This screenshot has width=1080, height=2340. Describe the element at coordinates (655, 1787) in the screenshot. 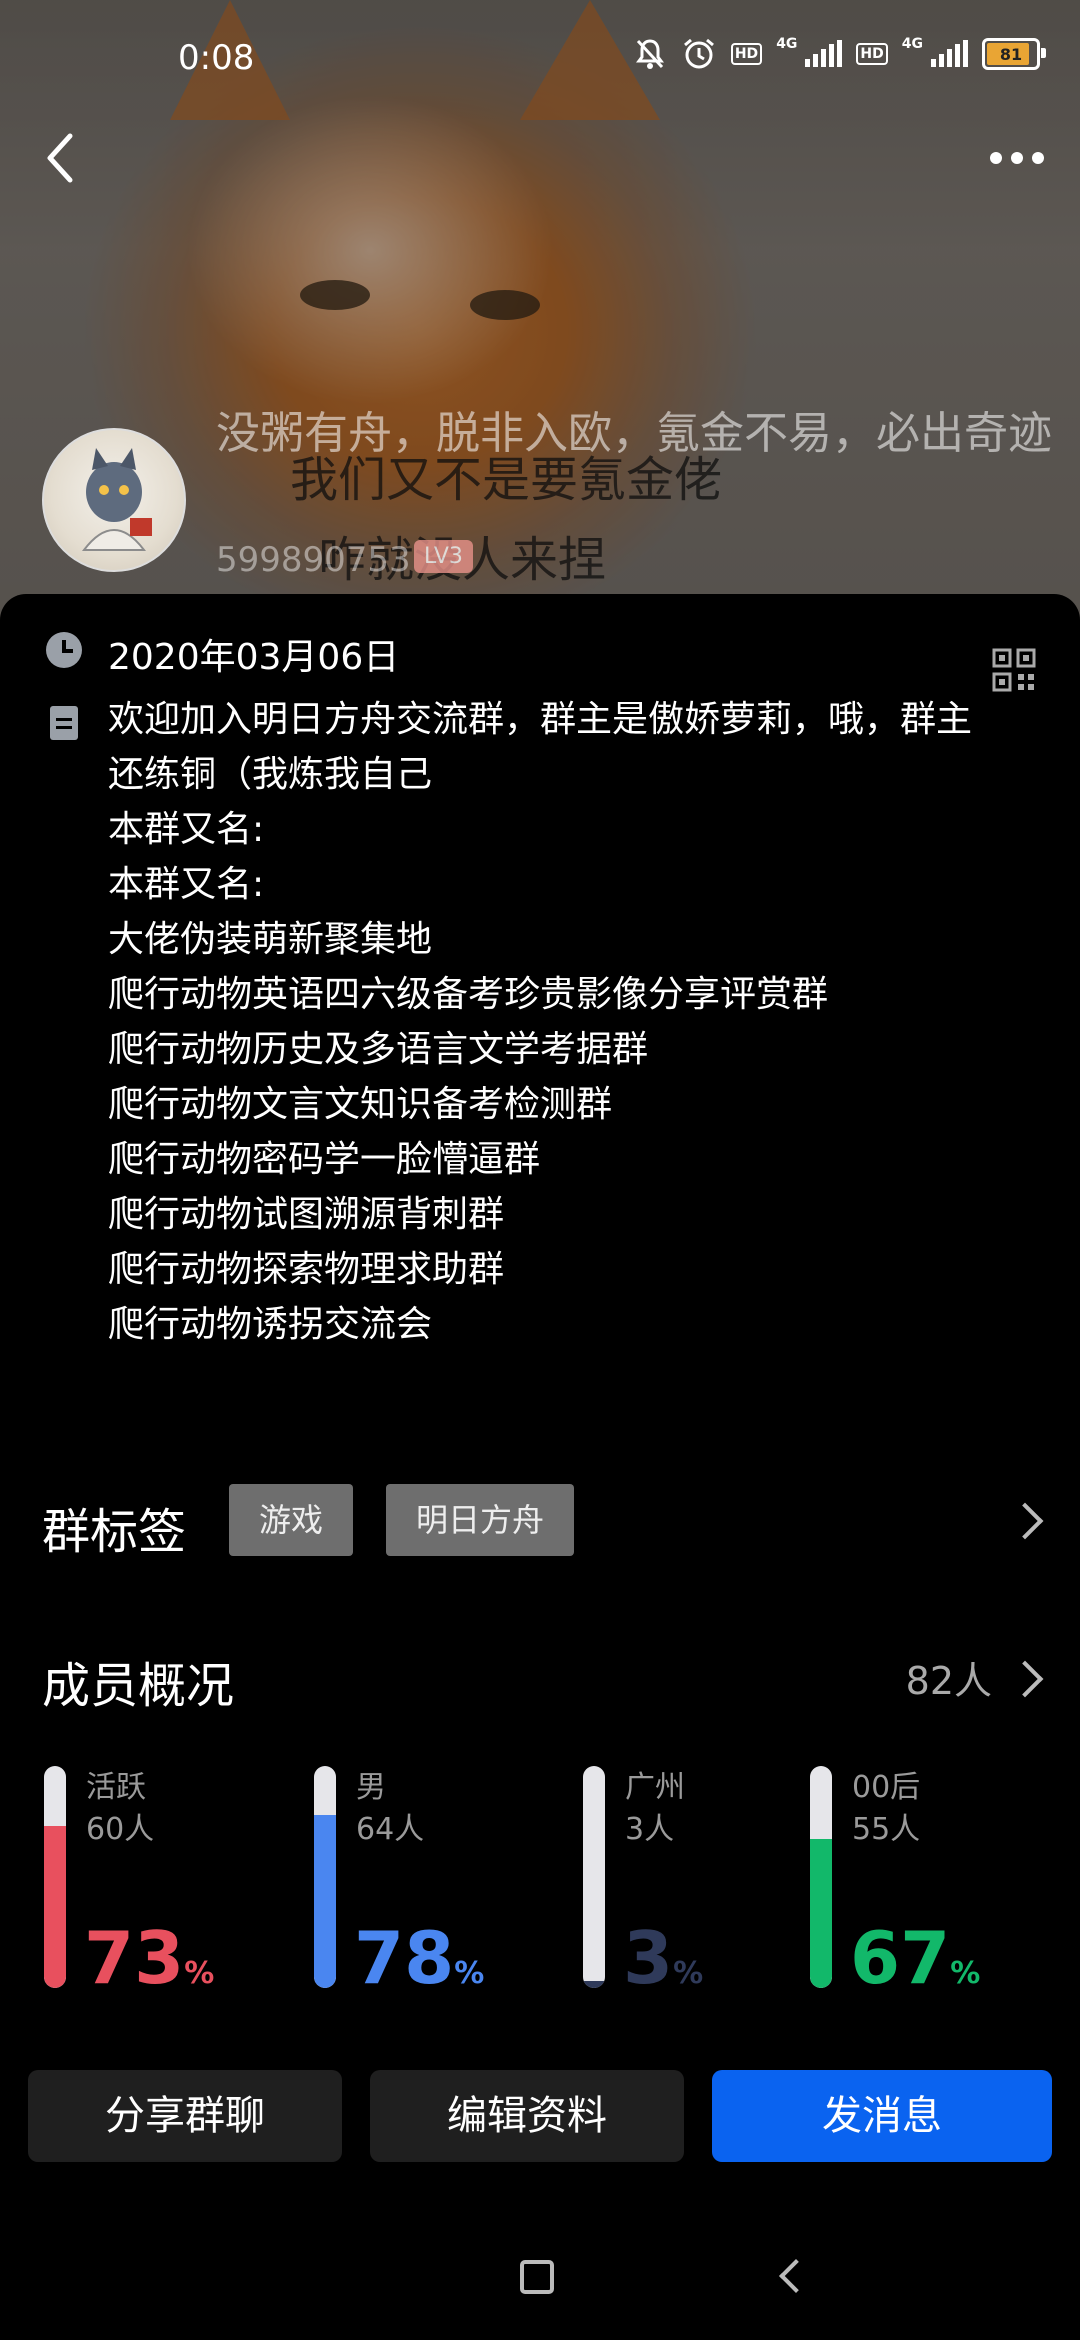

I see `stat-label: 广州` at that location.